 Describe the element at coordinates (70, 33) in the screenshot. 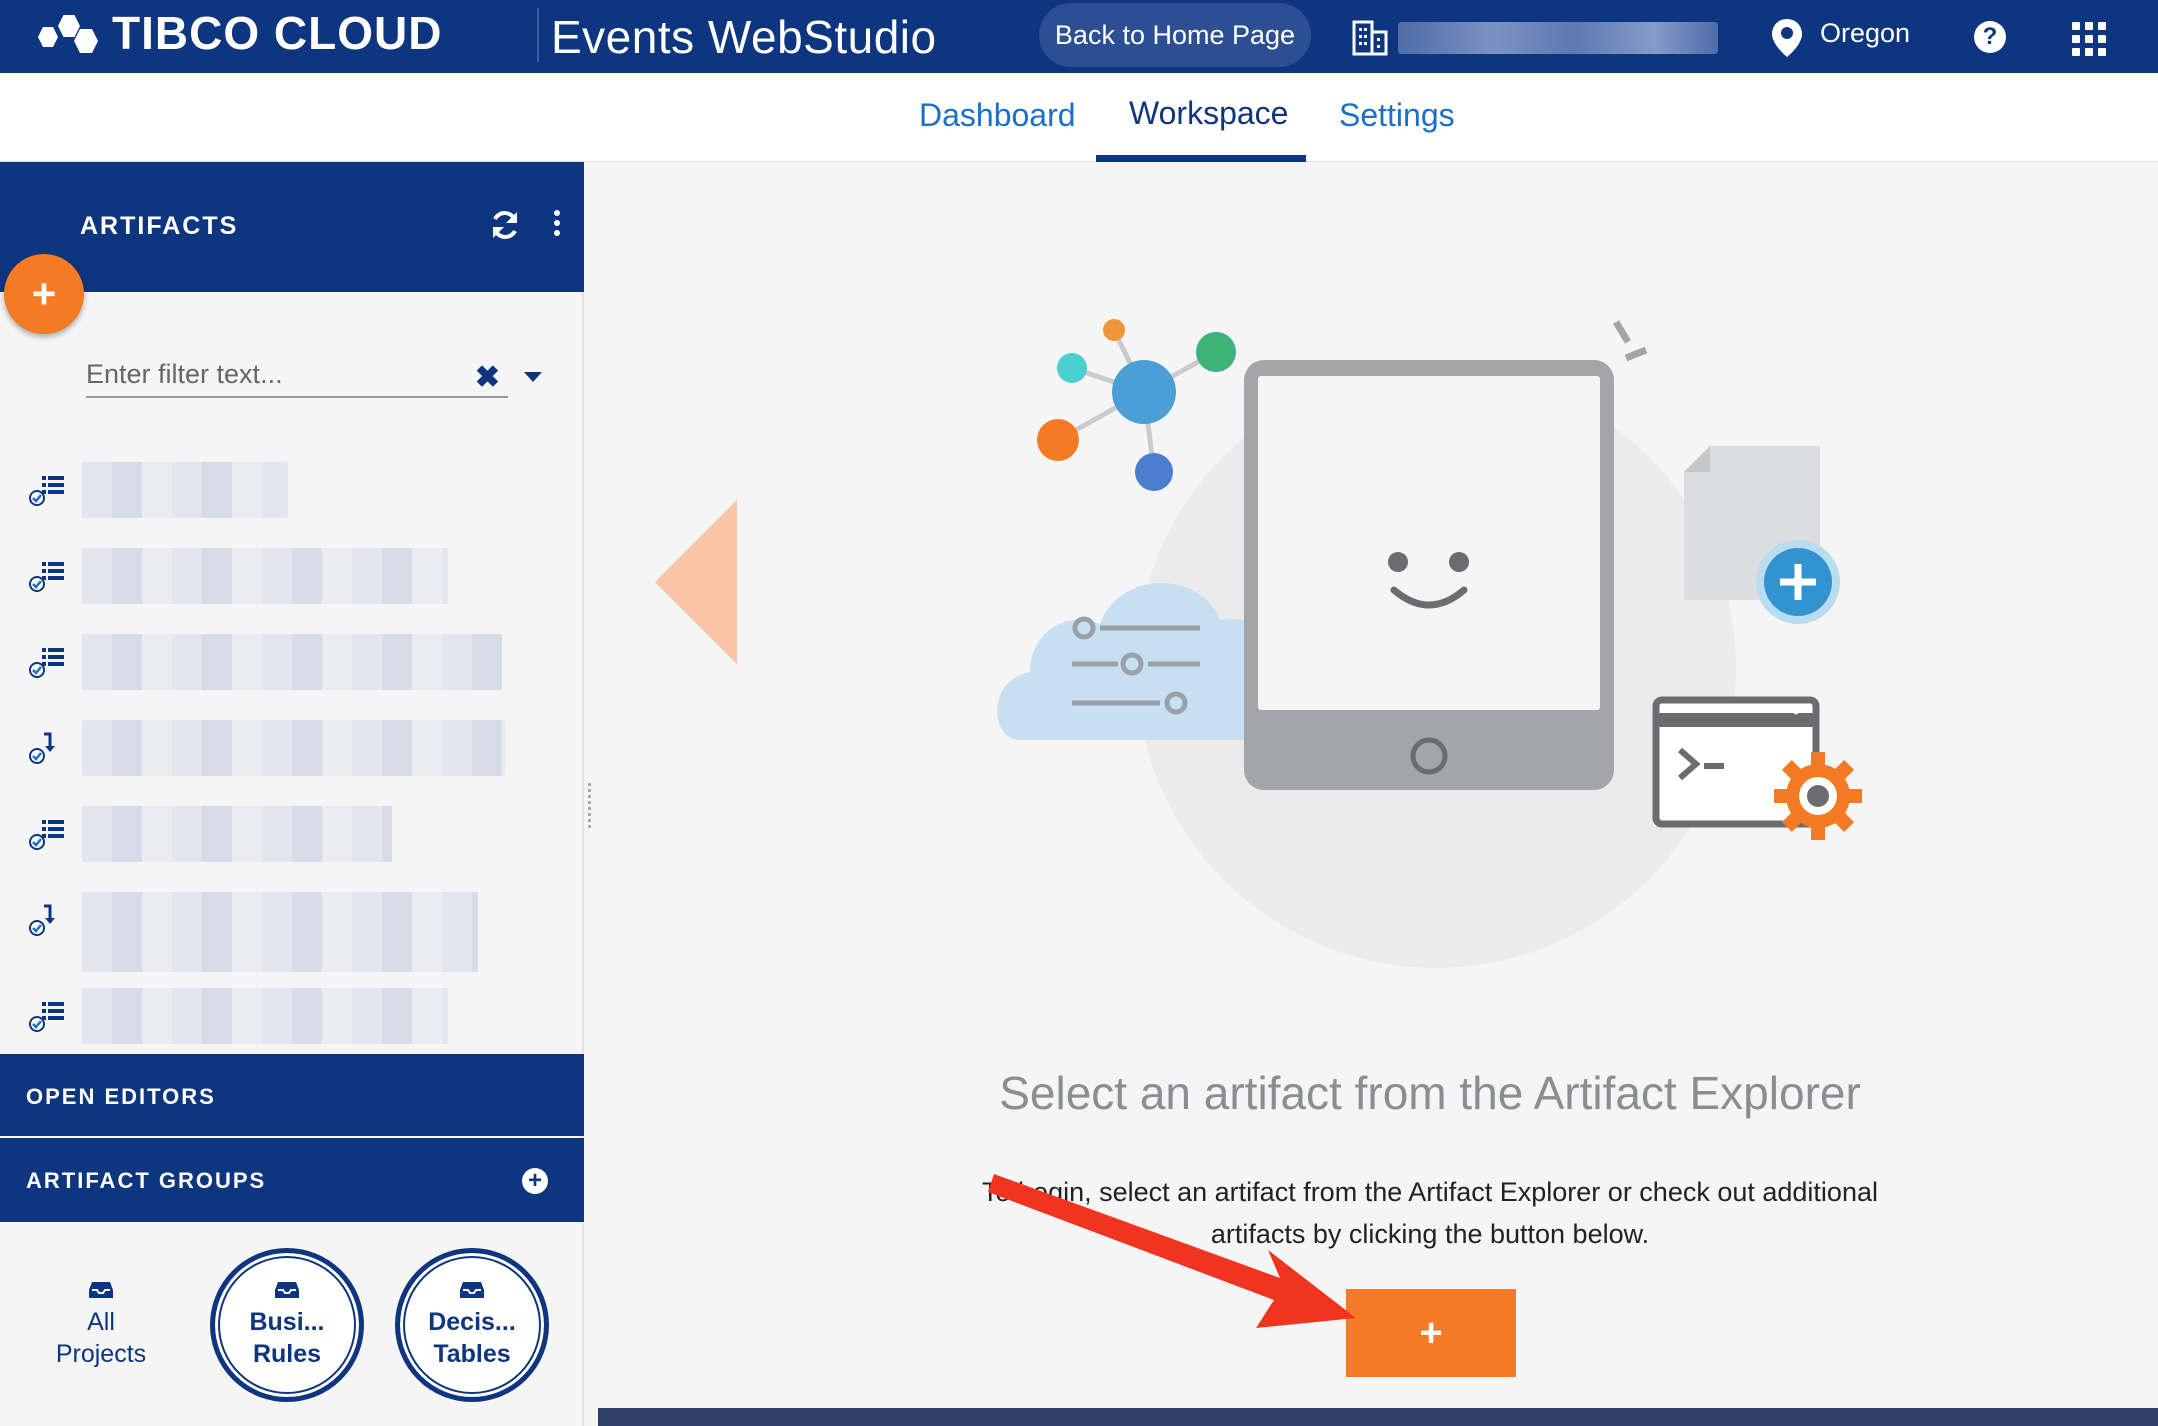

I see `tibco-hex-icon` at that location.